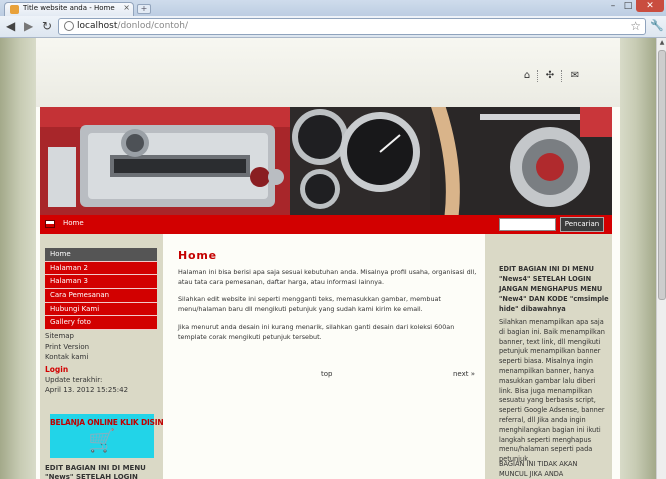 The image size is (666, 479). I want to click on print-version-link: Print Version, so click(67, 347).